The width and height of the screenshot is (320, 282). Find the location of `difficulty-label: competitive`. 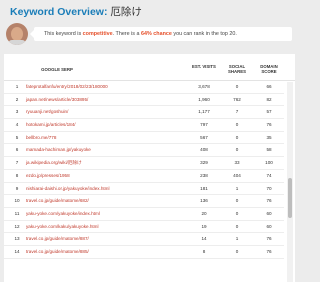

difficulty-label: competitive is located at coordinates (97, 34).